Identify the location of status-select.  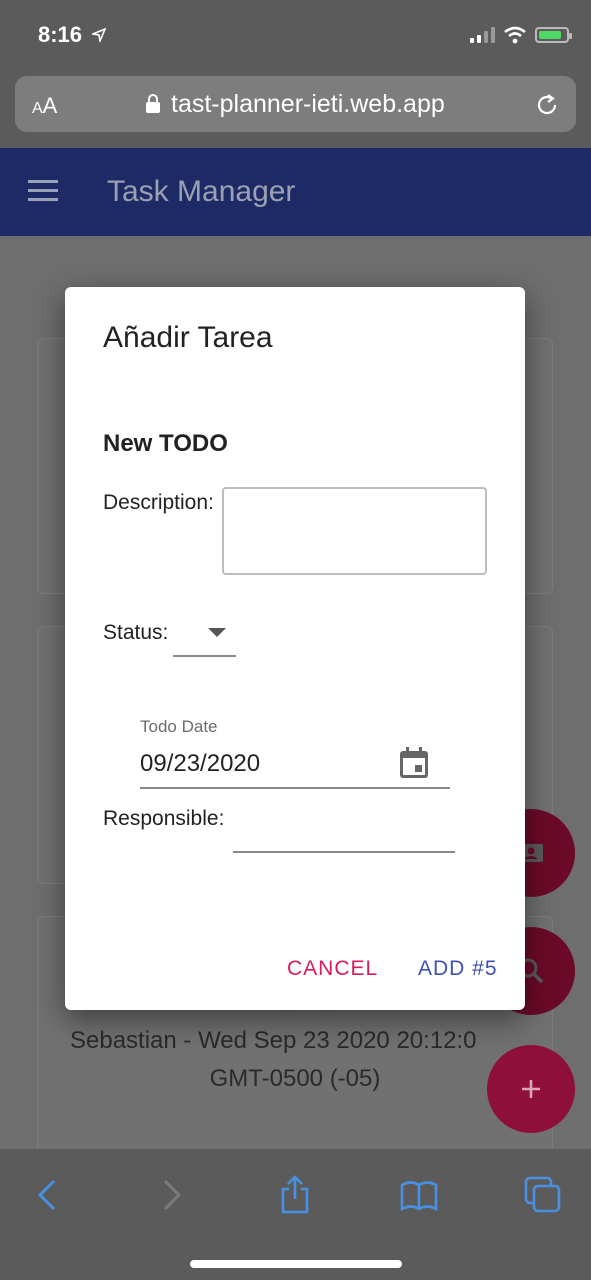
(204, 634).